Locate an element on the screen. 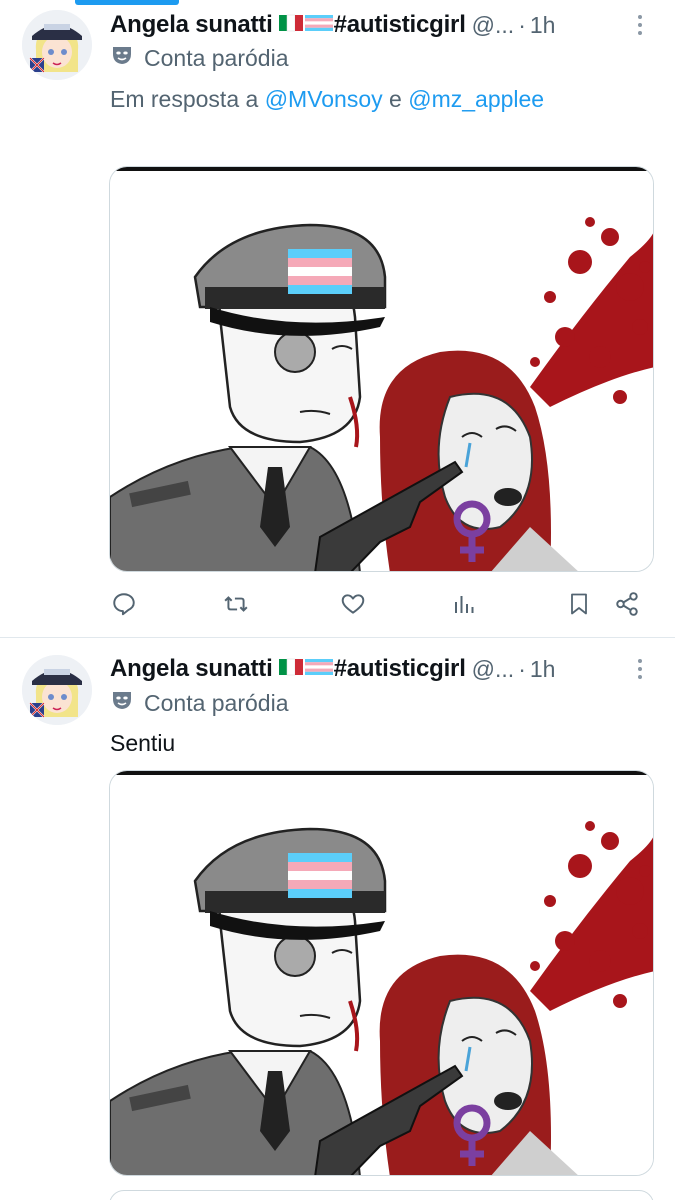  reply-prefix: Em resposta a is located at coordinates (184, 99).